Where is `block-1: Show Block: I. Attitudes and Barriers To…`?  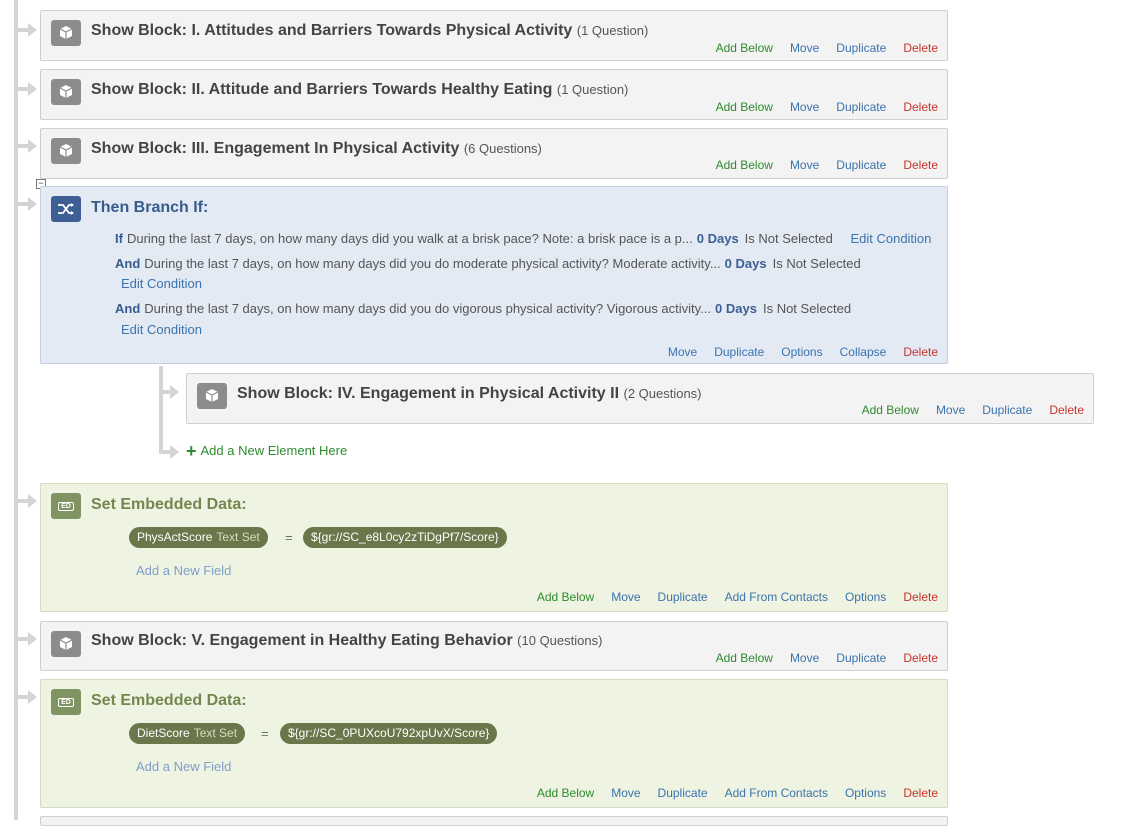 block-1: Show Block: I. Attitudes and Barriers To… is located at coordinates (494, 35).